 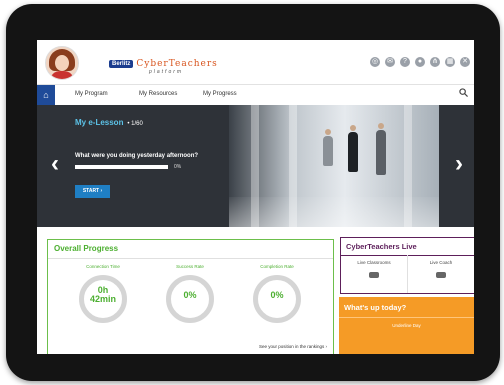 I want to click on berlitz-logo: Berlitz, so click(x=121, y=64).